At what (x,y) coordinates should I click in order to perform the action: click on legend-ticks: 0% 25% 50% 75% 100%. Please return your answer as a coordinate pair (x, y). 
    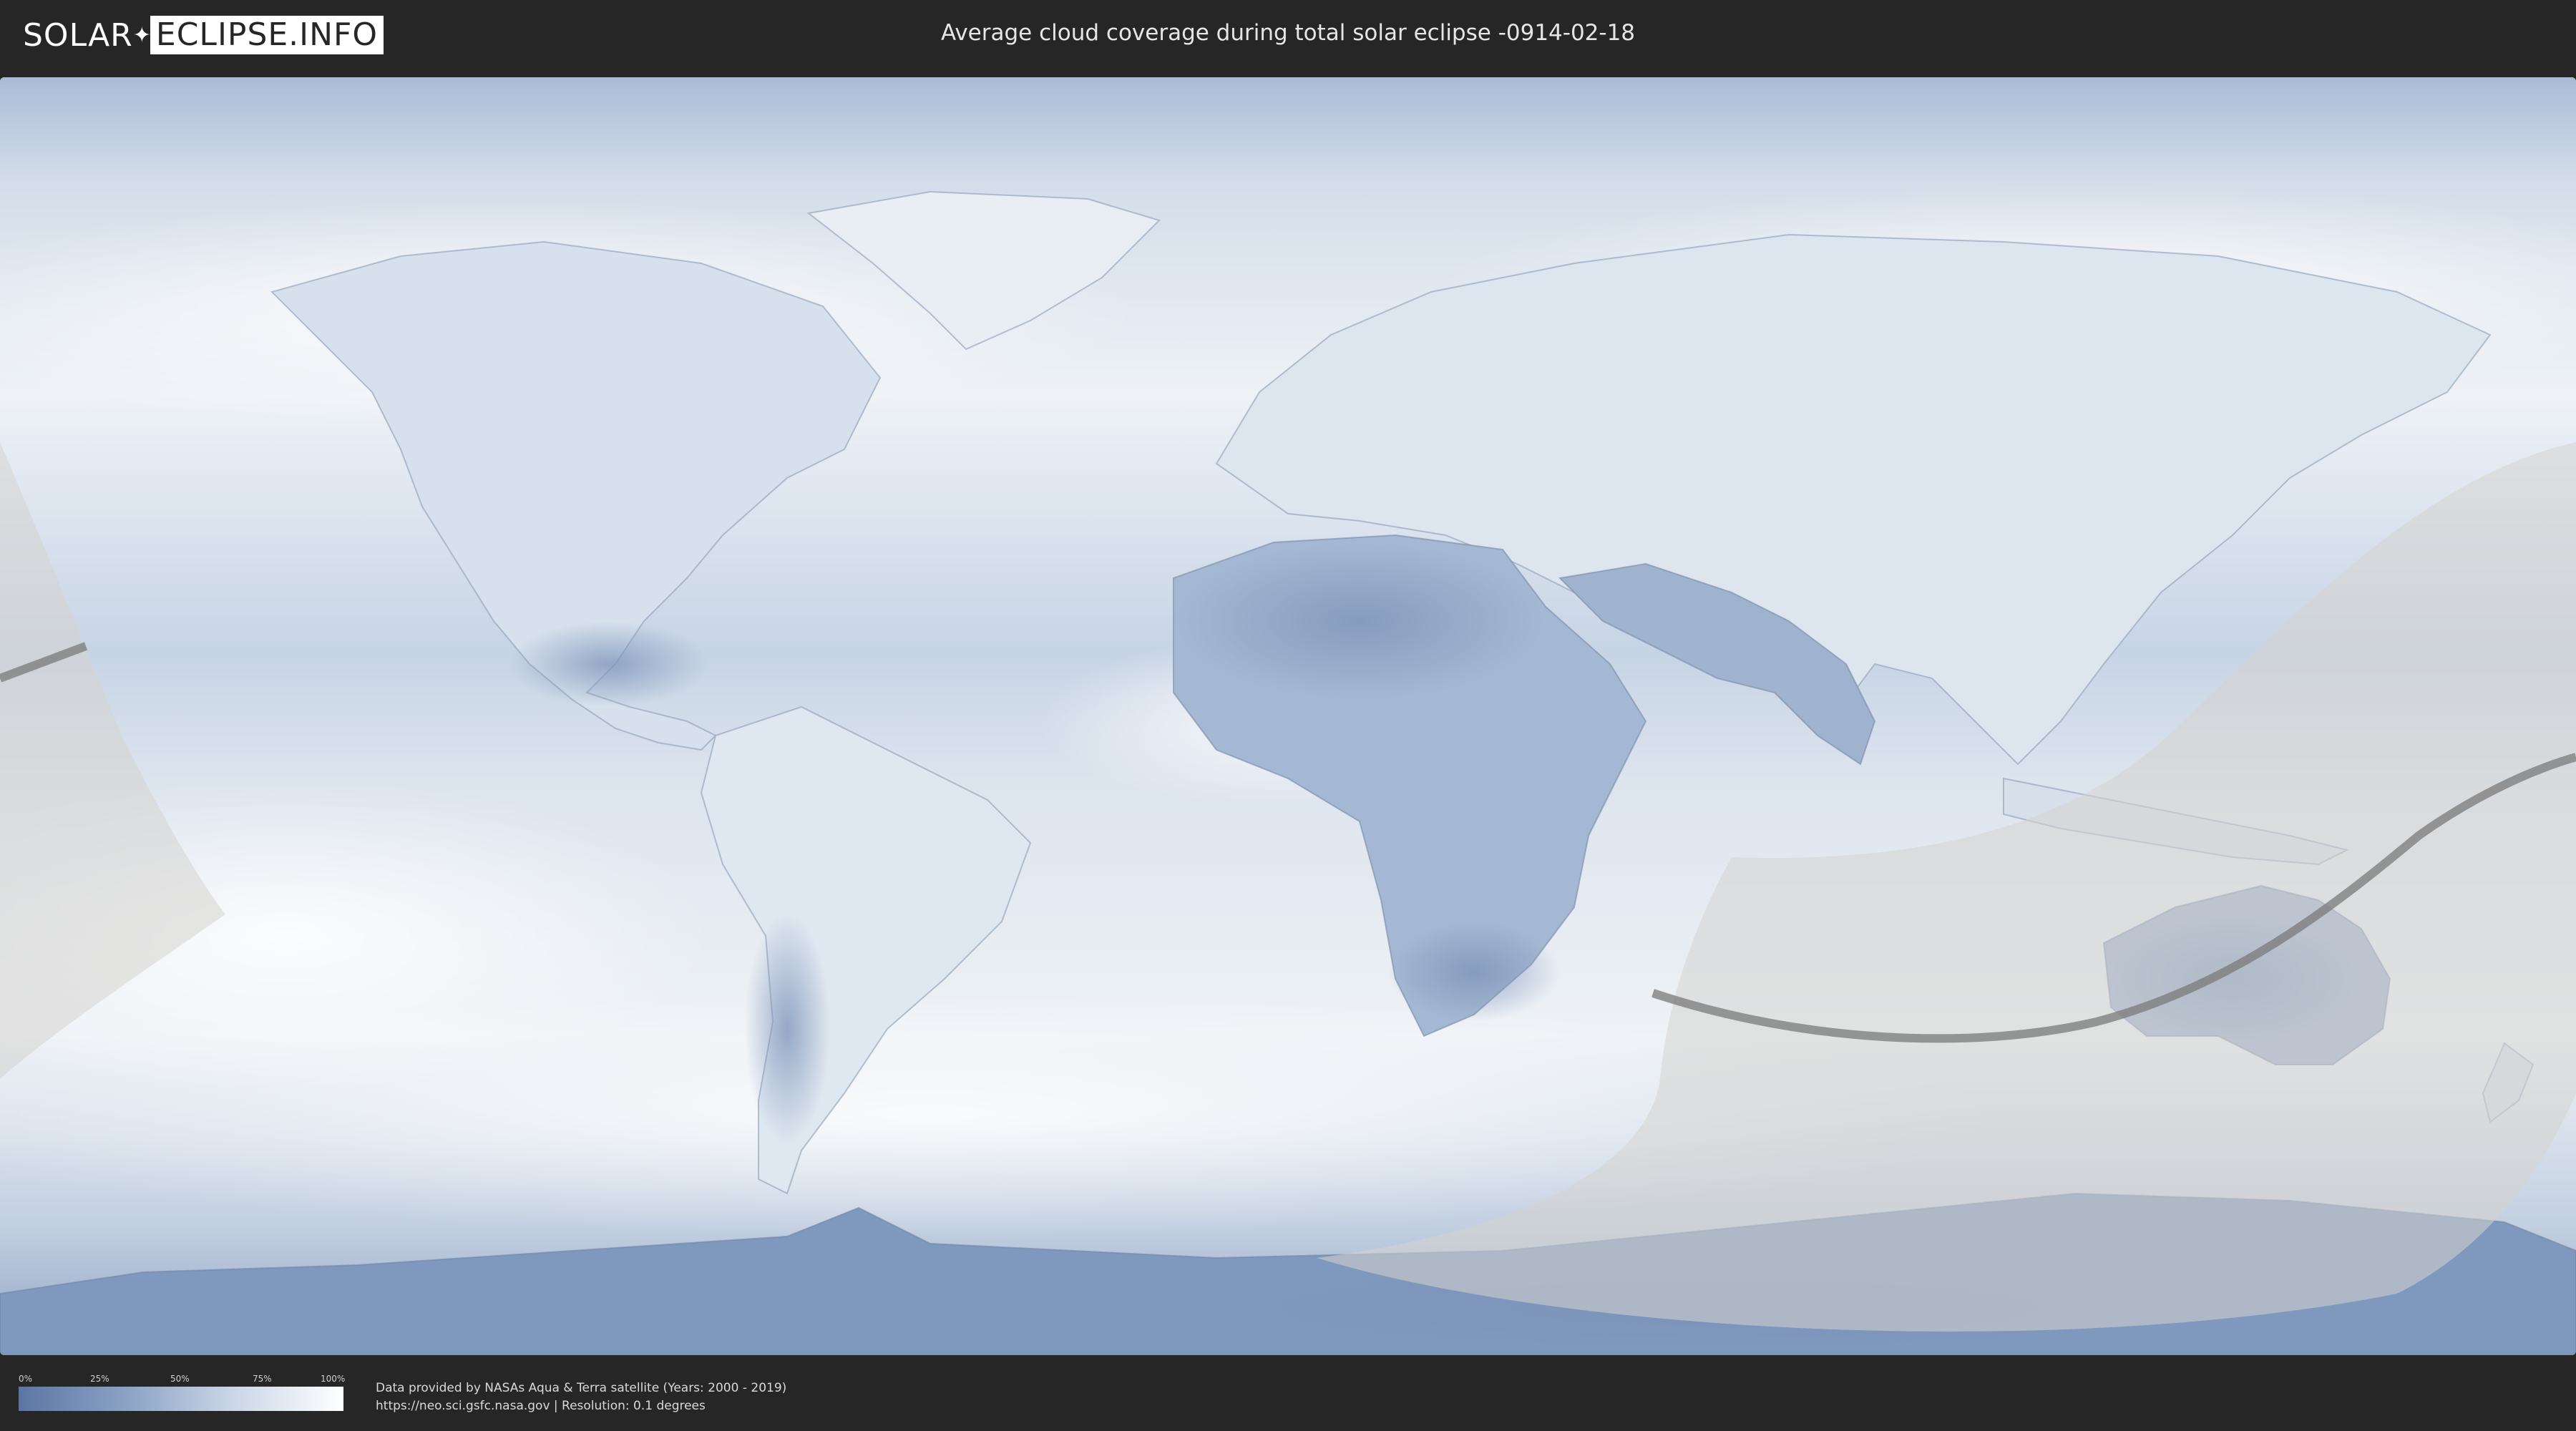
    Looking at the image, I should click on (182, 1380).